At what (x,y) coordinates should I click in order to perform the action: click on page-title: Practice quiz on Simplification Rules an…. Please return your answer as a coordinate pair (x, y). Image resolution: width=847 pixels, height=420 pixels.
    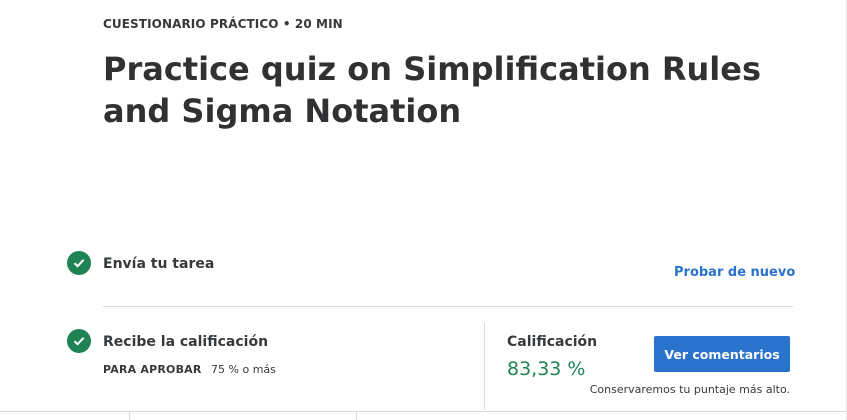
    Looking at the image, I should click on (432, 90).